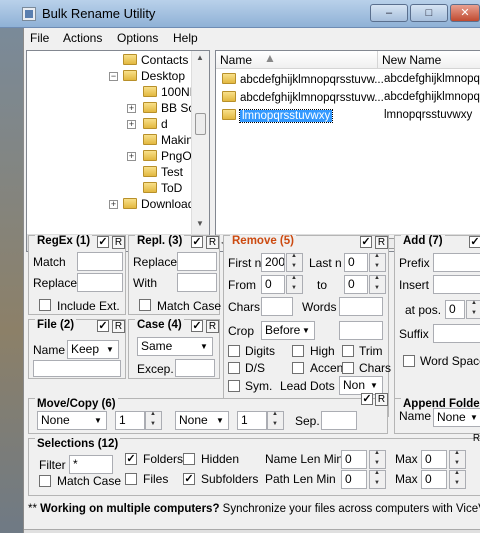 The width and height of the screenshot is (480, 533). I want to click on regex-enable-checkbox: ✓, so click(103, 242).